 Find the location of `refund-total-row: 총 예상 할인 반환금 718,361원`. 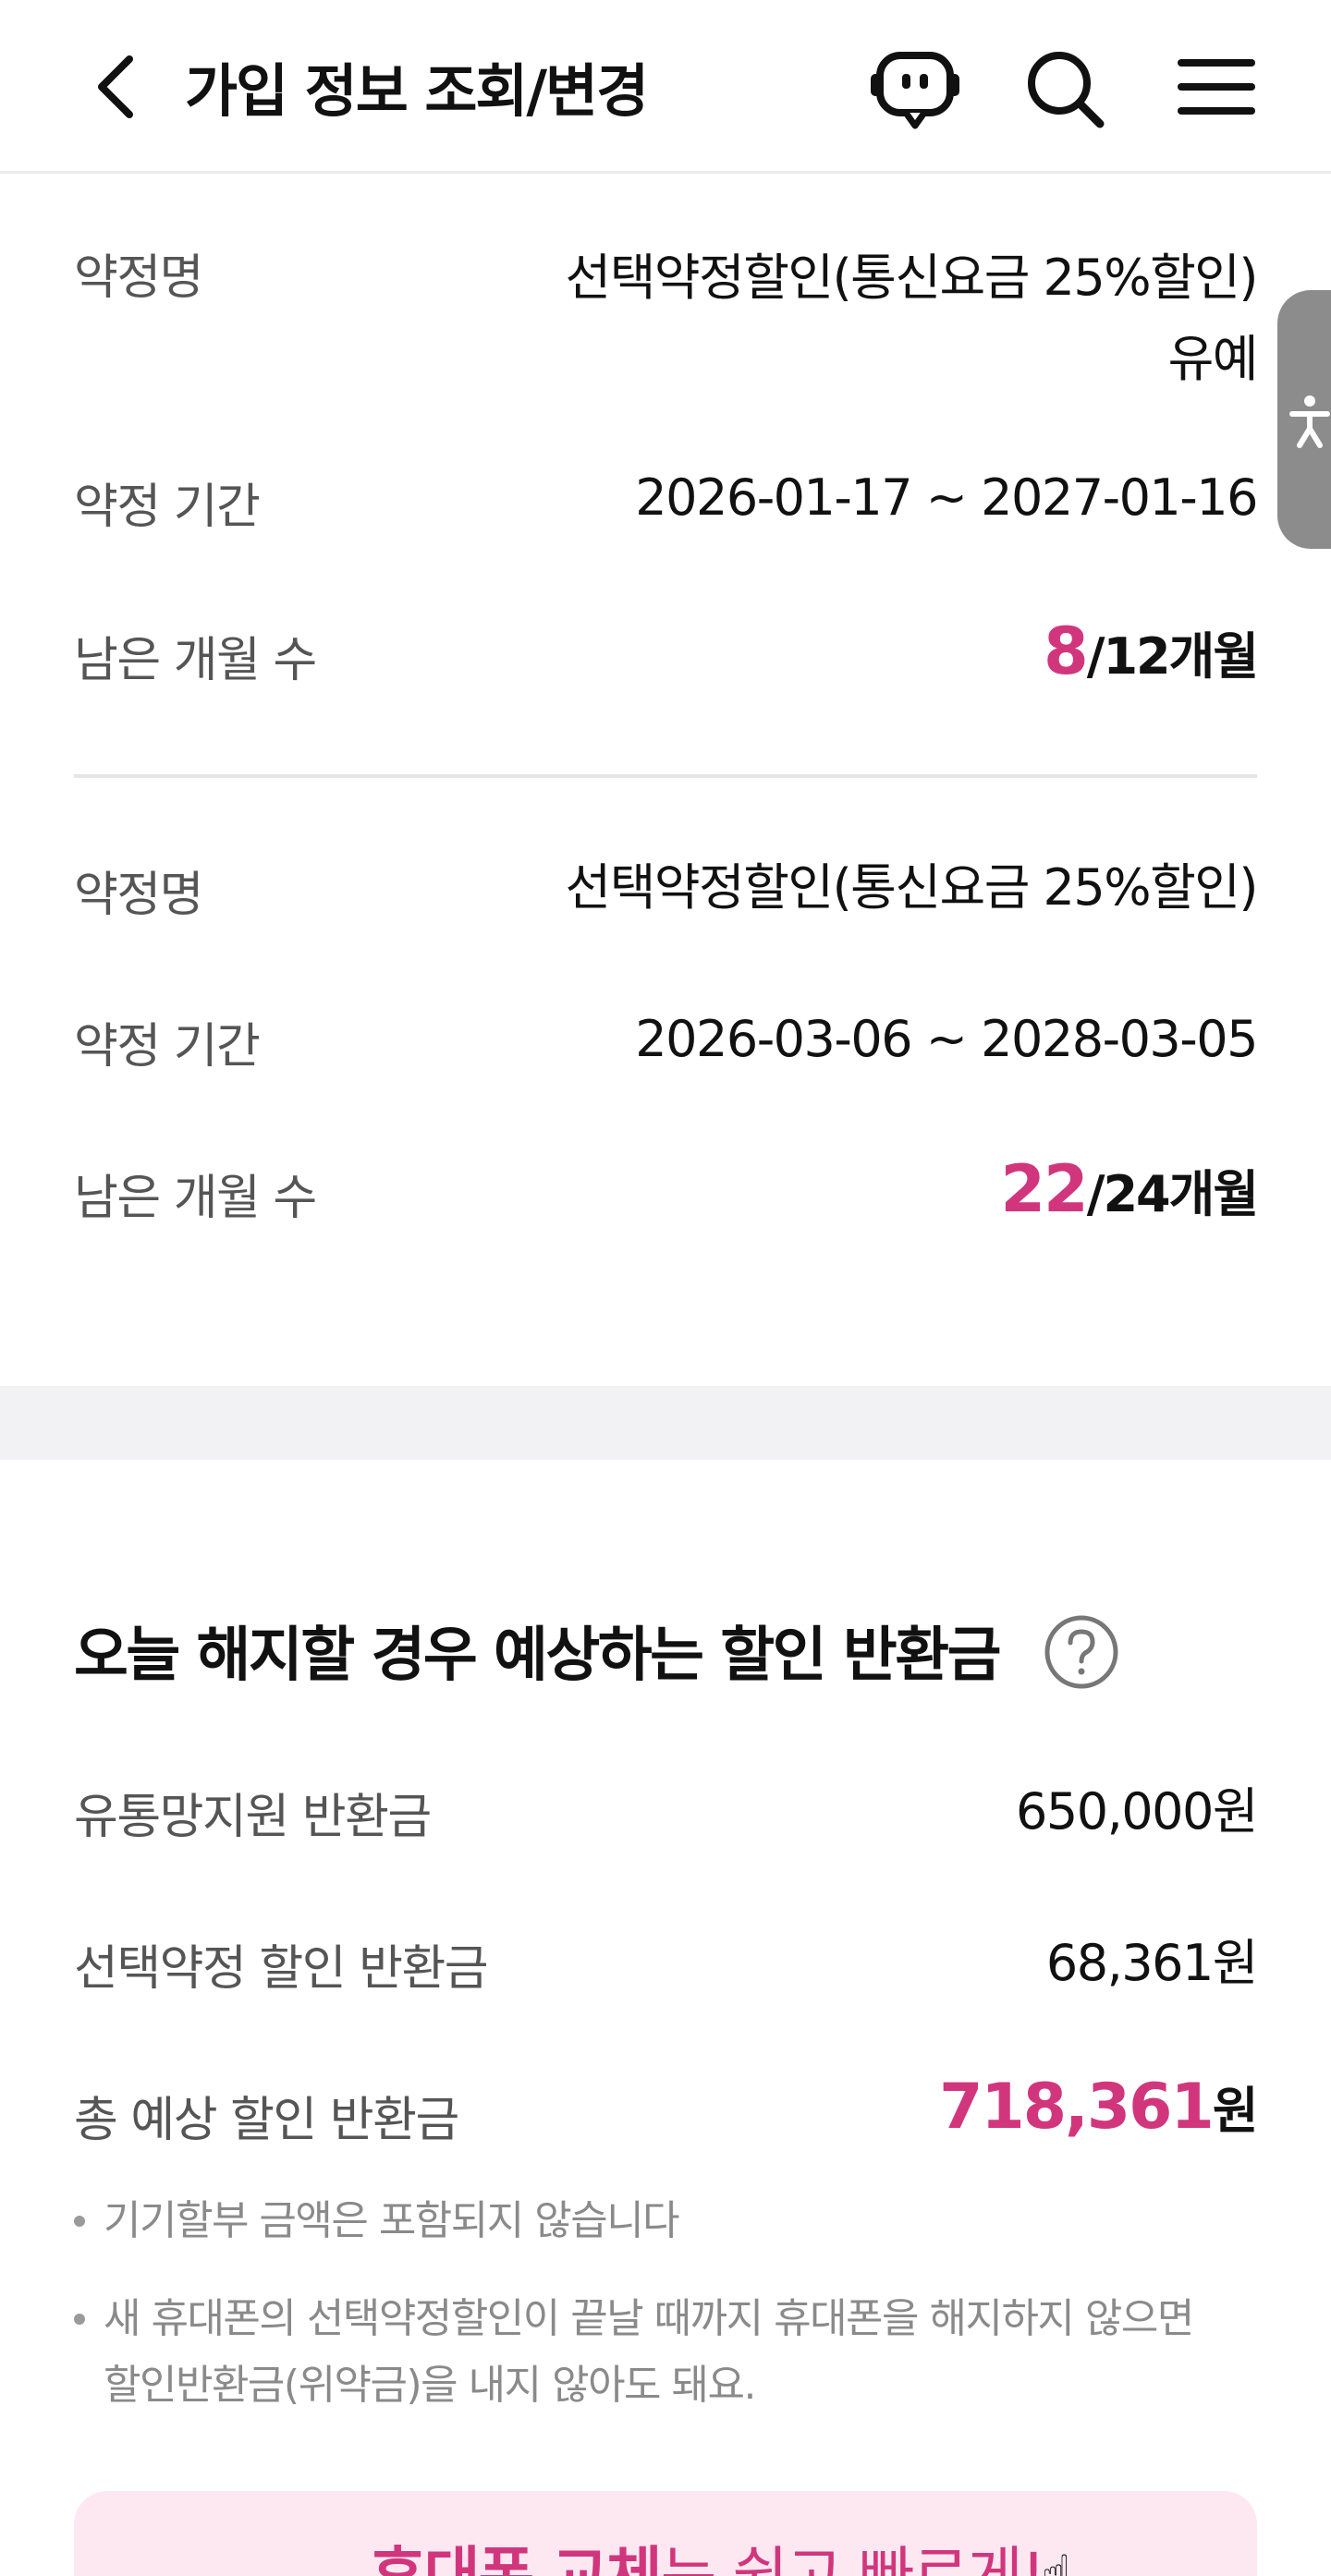

refund-total-row: 총 예상 할인 반환금 718,361원 is located at coordinates (666, 2117).